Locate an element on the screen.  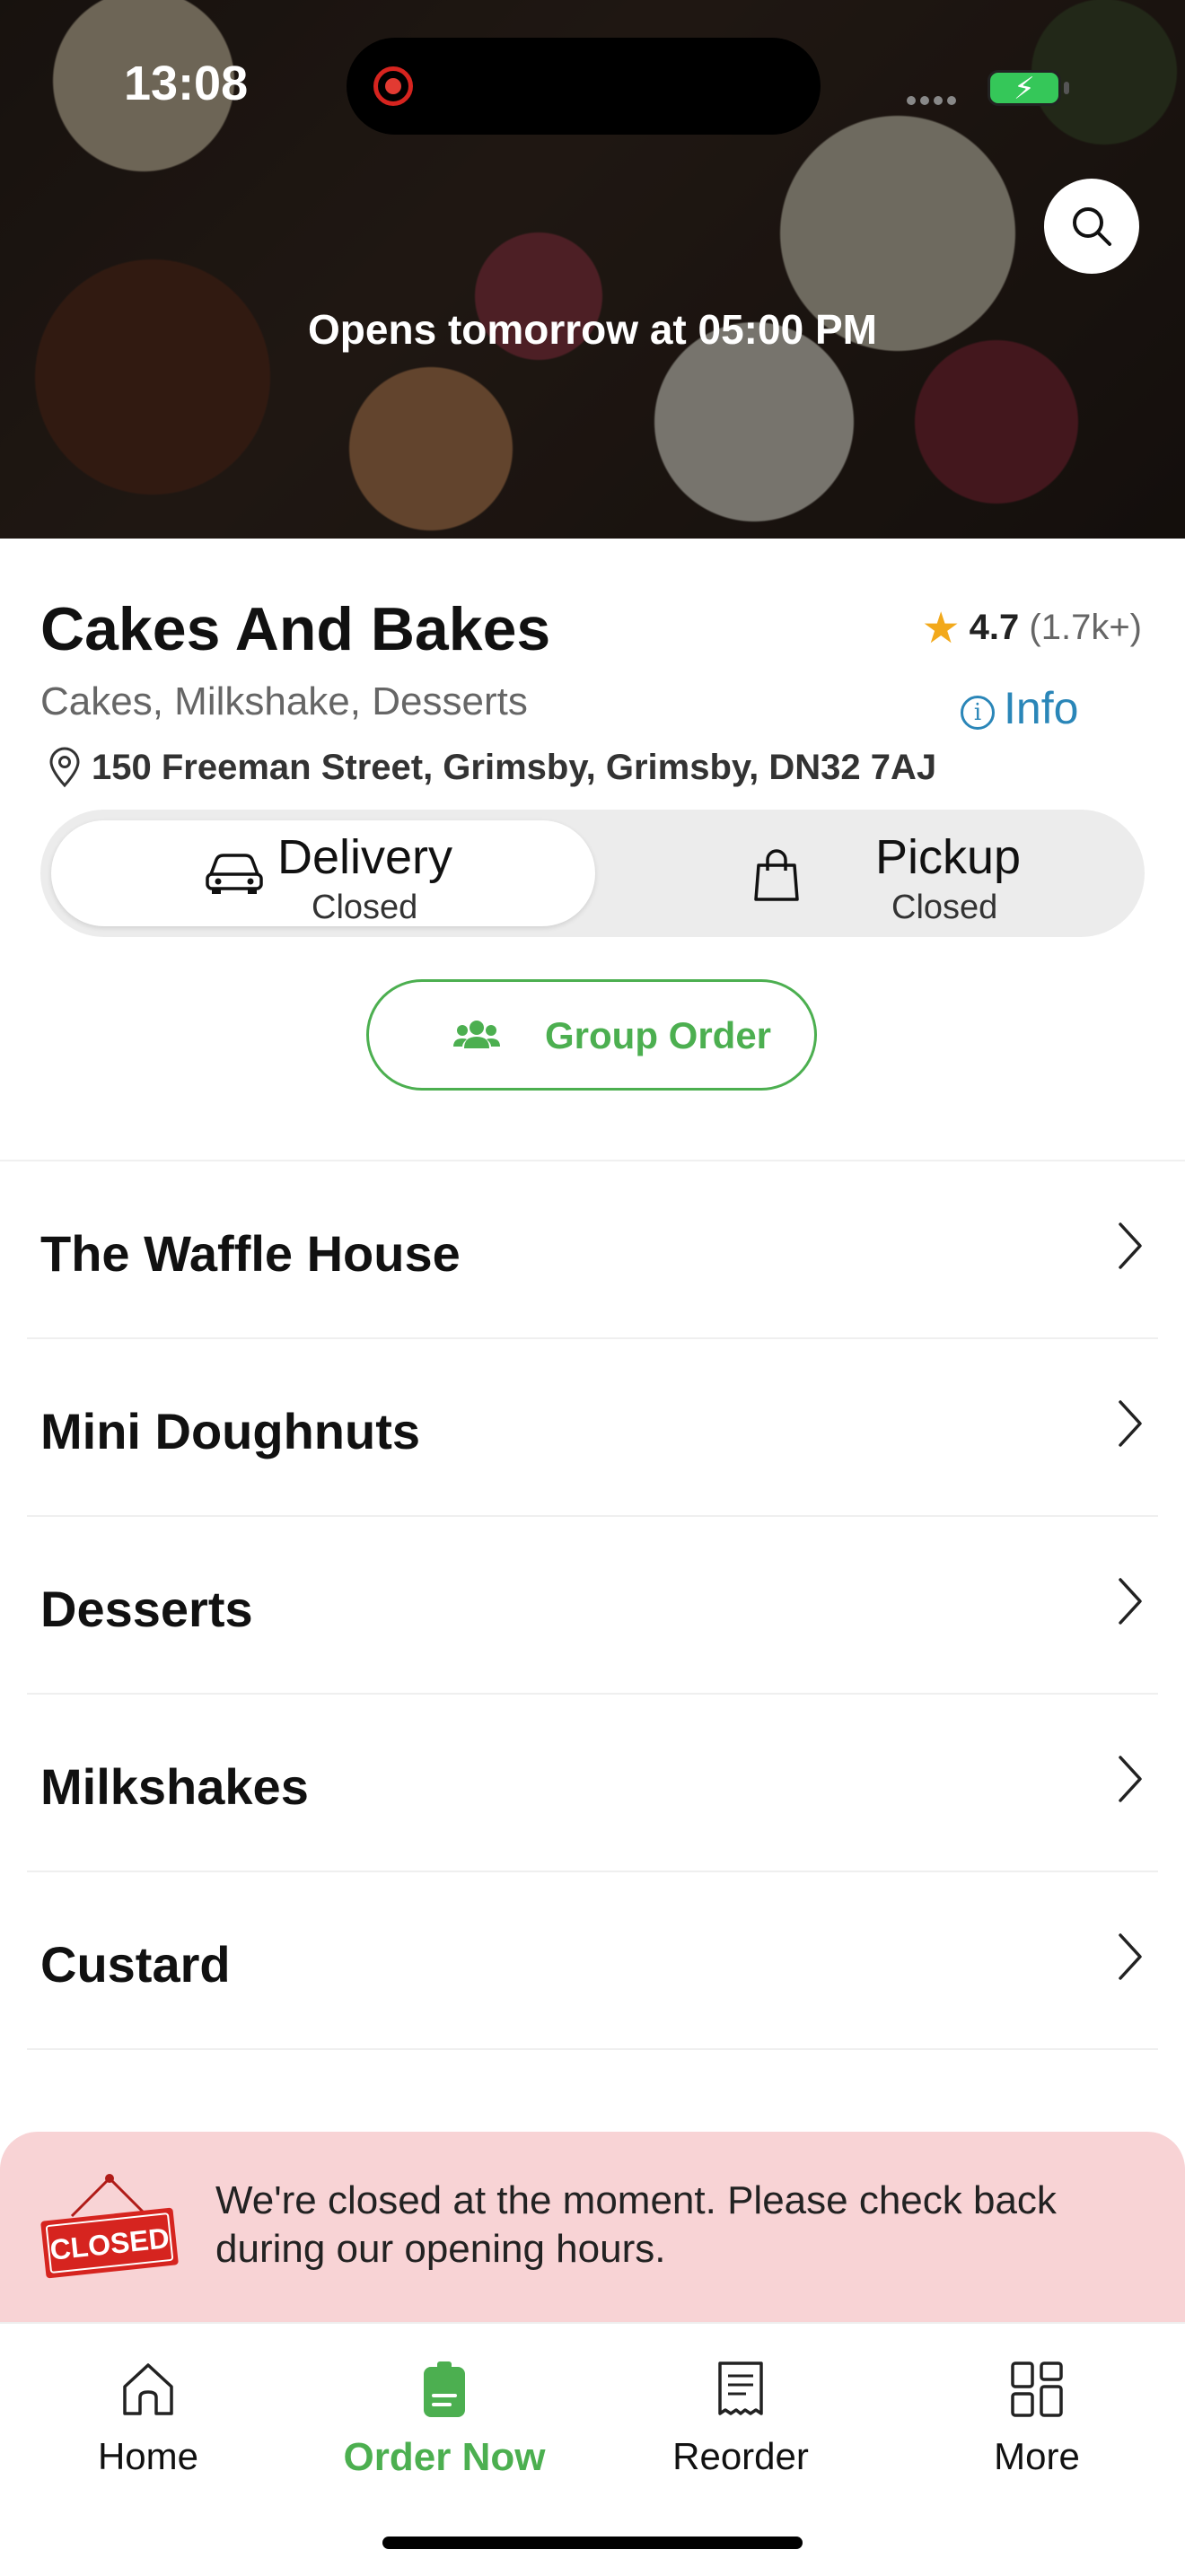
delivery-option: Delivery Closed is located at coordinates (323, 873).